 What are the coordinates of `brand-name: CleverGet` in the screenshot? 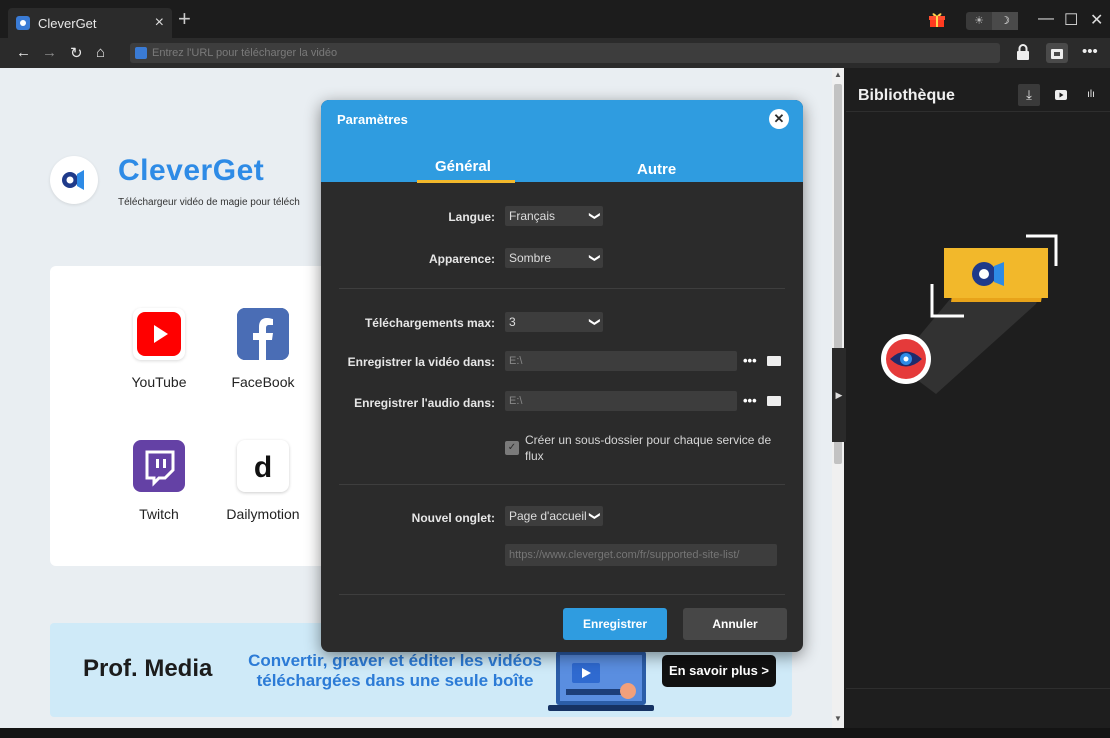 It's located at (191, 170).